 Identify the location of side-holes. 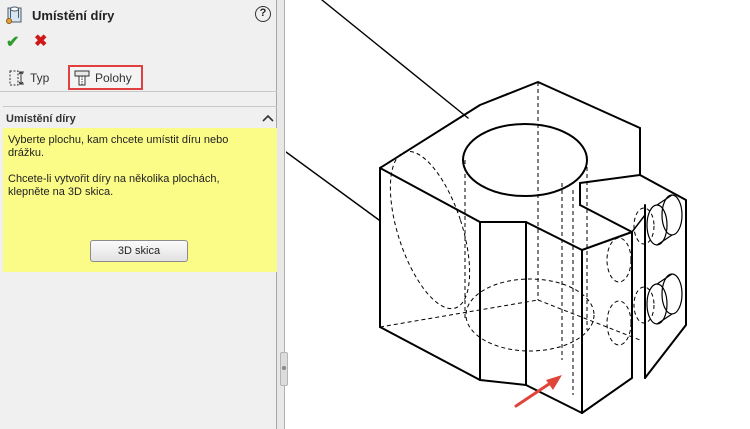
(664, 259).